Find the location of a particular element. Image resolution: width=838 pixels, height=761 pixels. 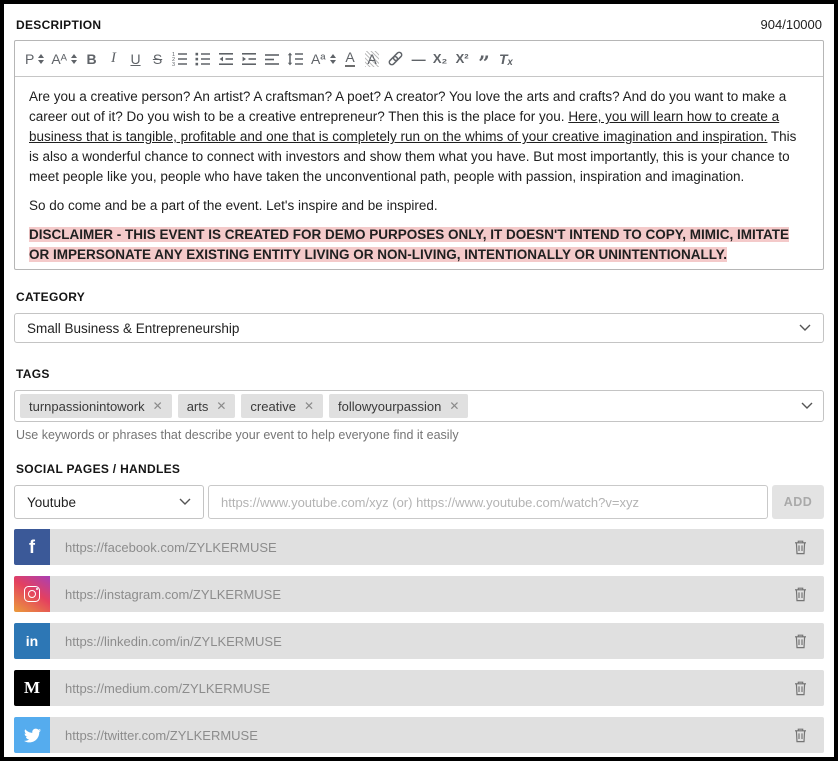

align-button is located at coordinates (272, 59).